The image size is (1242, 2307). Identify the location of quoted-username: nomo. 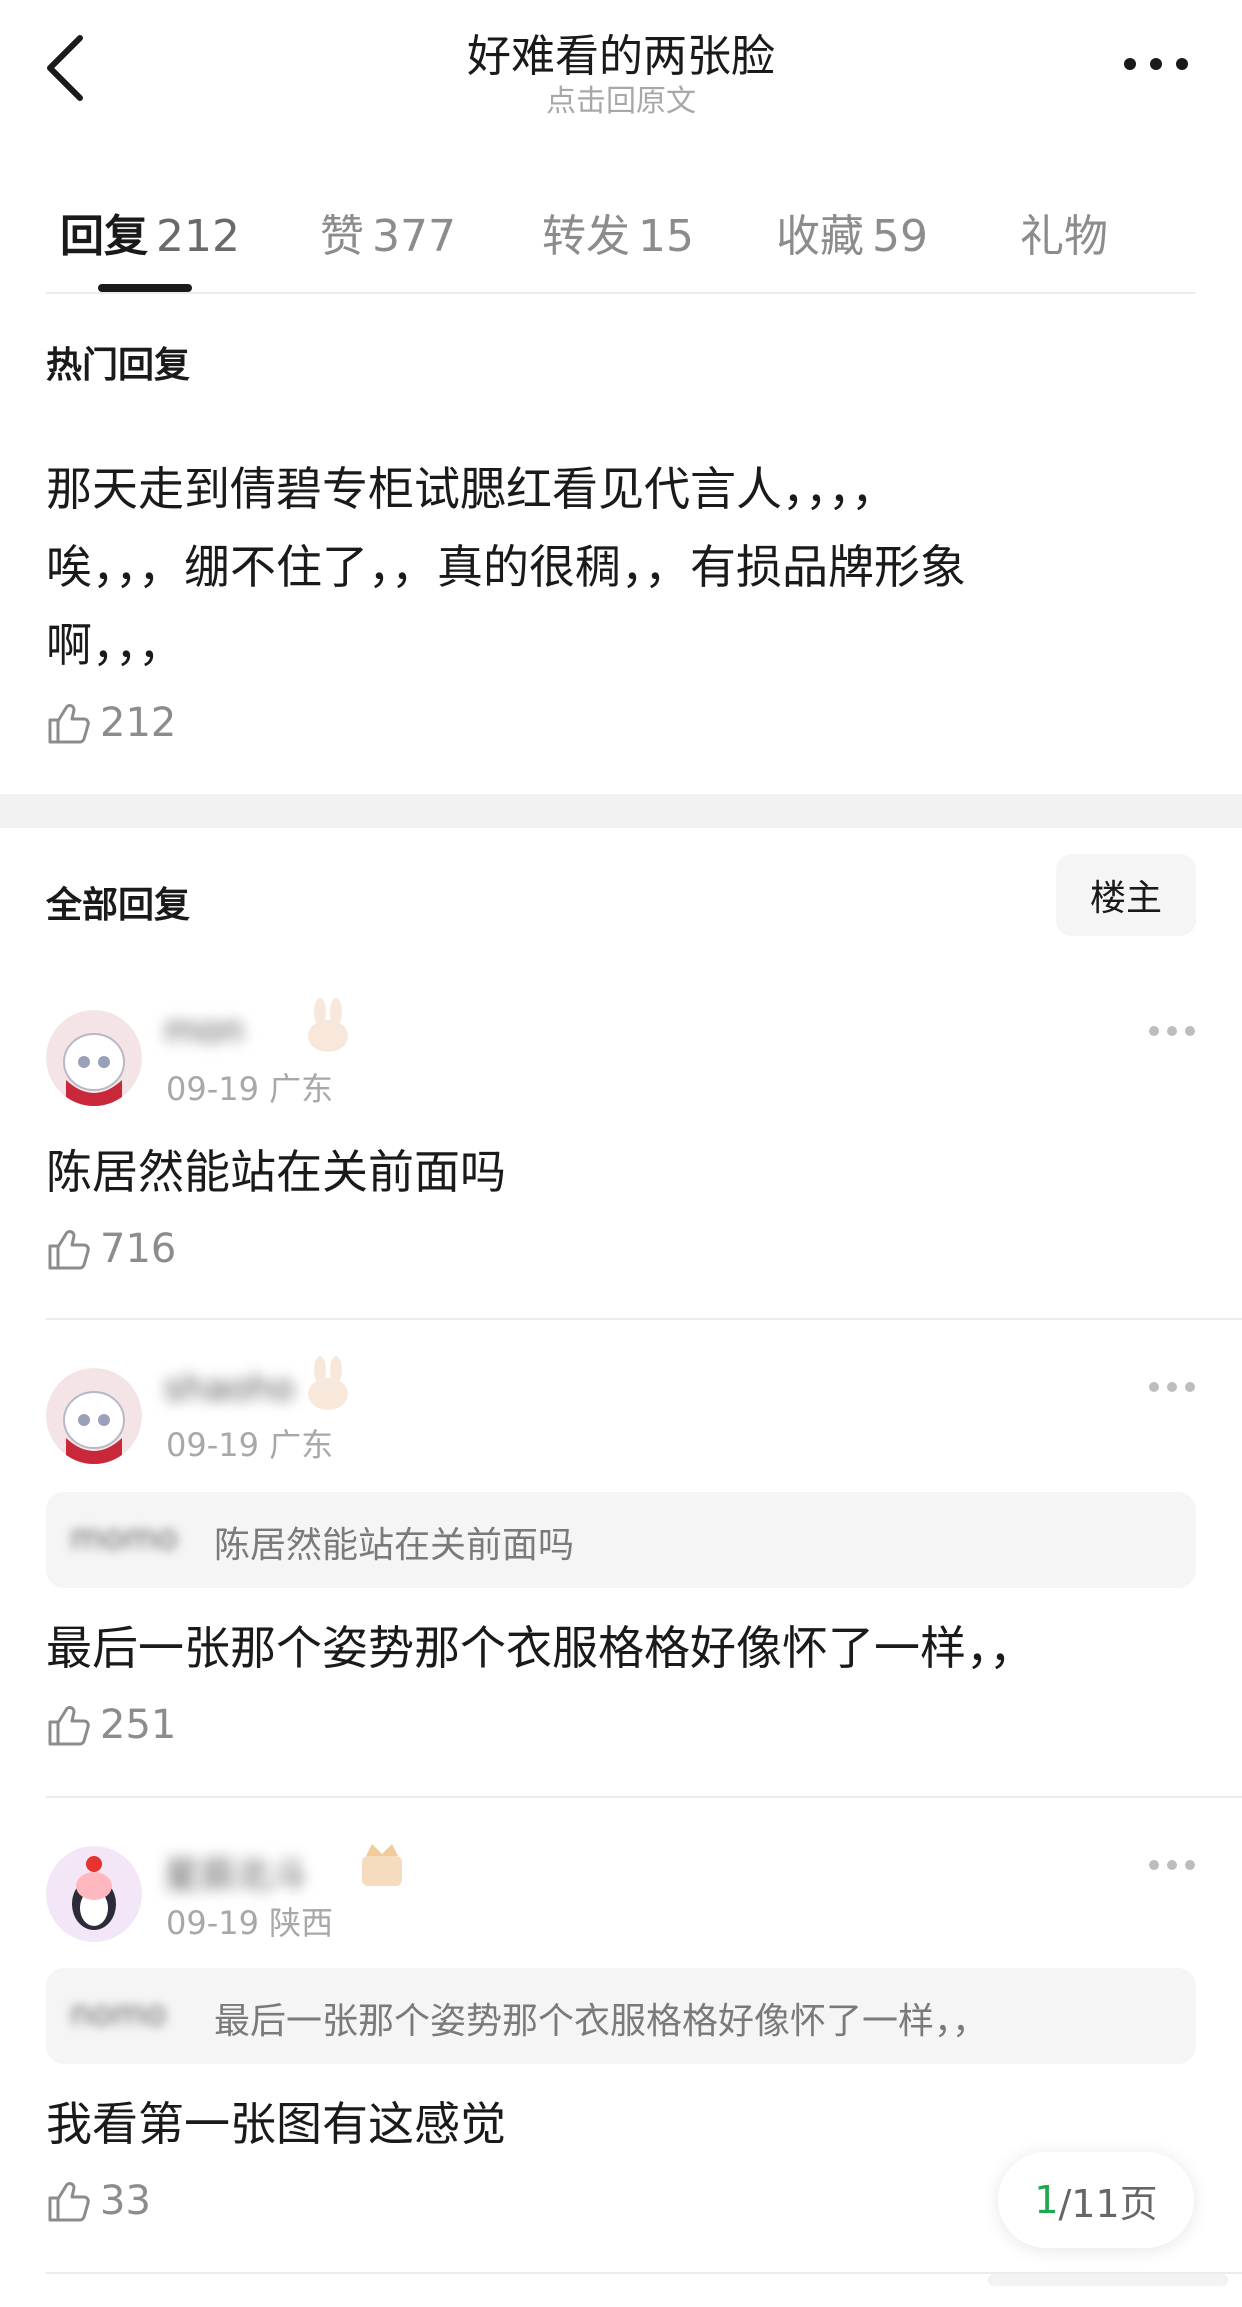
(118, 2014).